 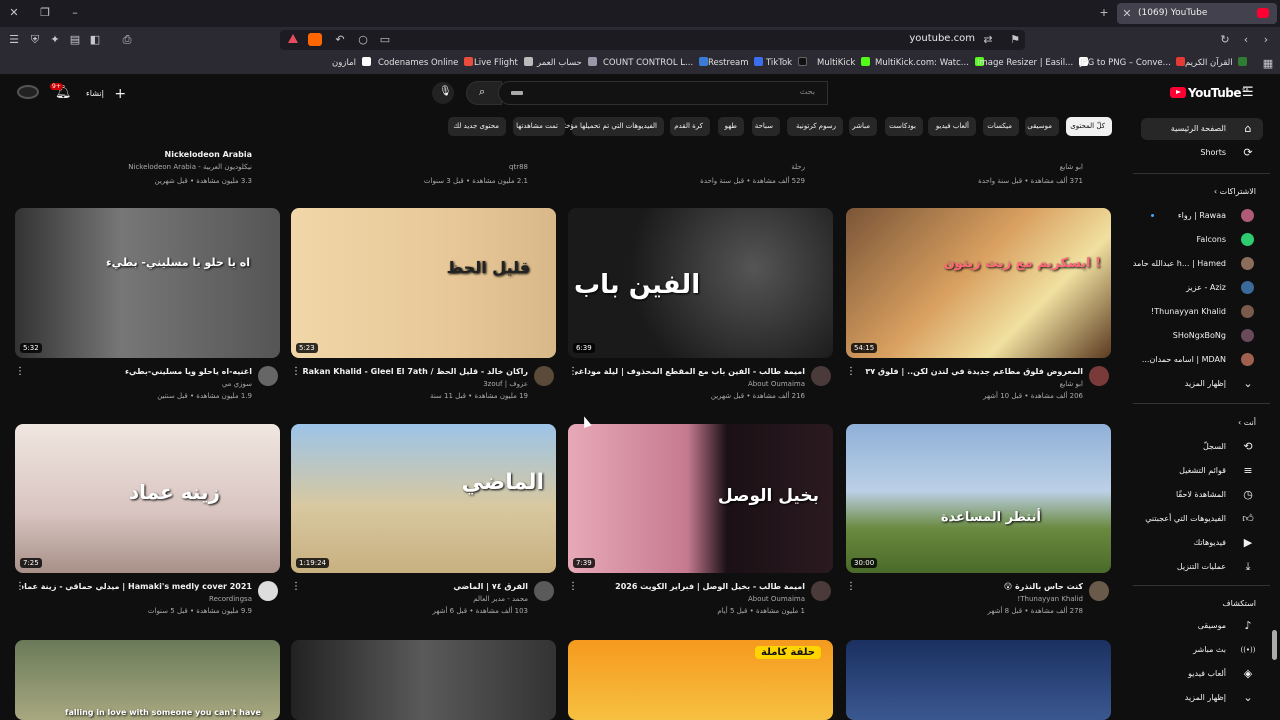 What do you see at coordinates (426, 62) in the screenshot?
I see `bookmark-item: Codenames Online` at bounding box center [426, 62].